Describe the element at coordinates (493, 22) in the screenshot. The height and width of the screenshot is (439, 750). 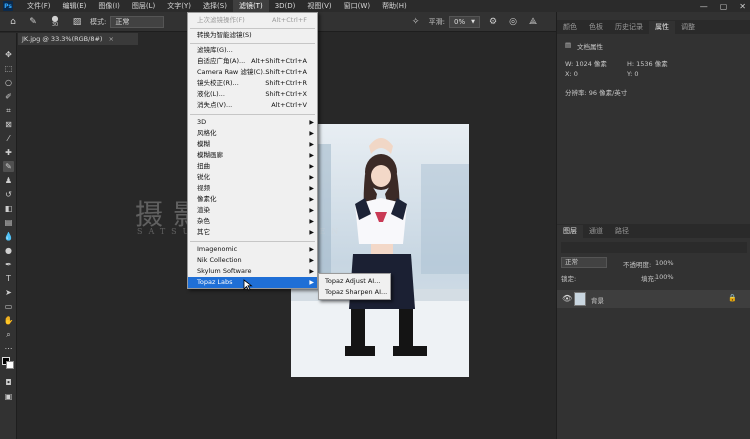
I see `gear-icon: ⚙` at that location.